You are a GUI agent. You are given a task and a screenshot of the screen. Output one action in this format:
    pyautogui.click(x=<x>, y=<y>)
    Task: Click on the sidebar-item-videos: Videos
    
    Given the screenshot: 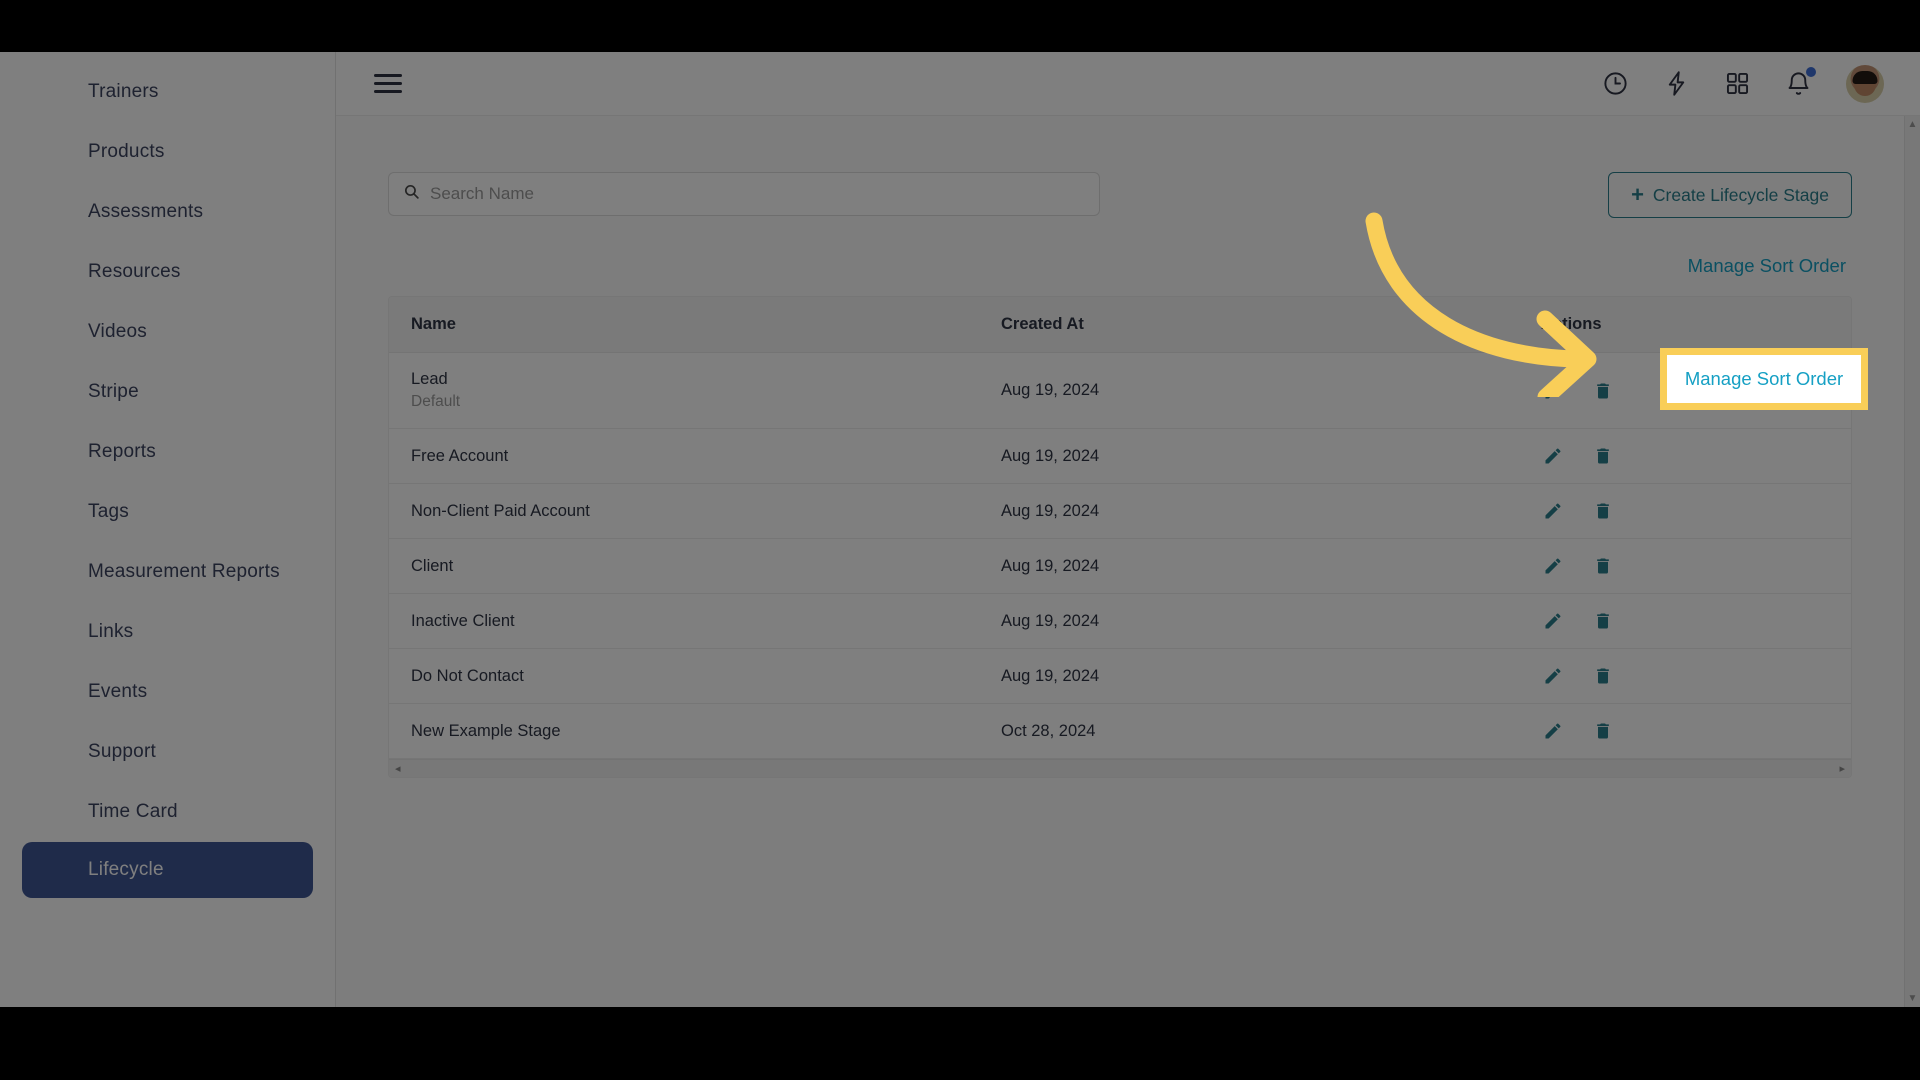 What is the action you would take?
    pyautogui.click(x=167, y=332)
    